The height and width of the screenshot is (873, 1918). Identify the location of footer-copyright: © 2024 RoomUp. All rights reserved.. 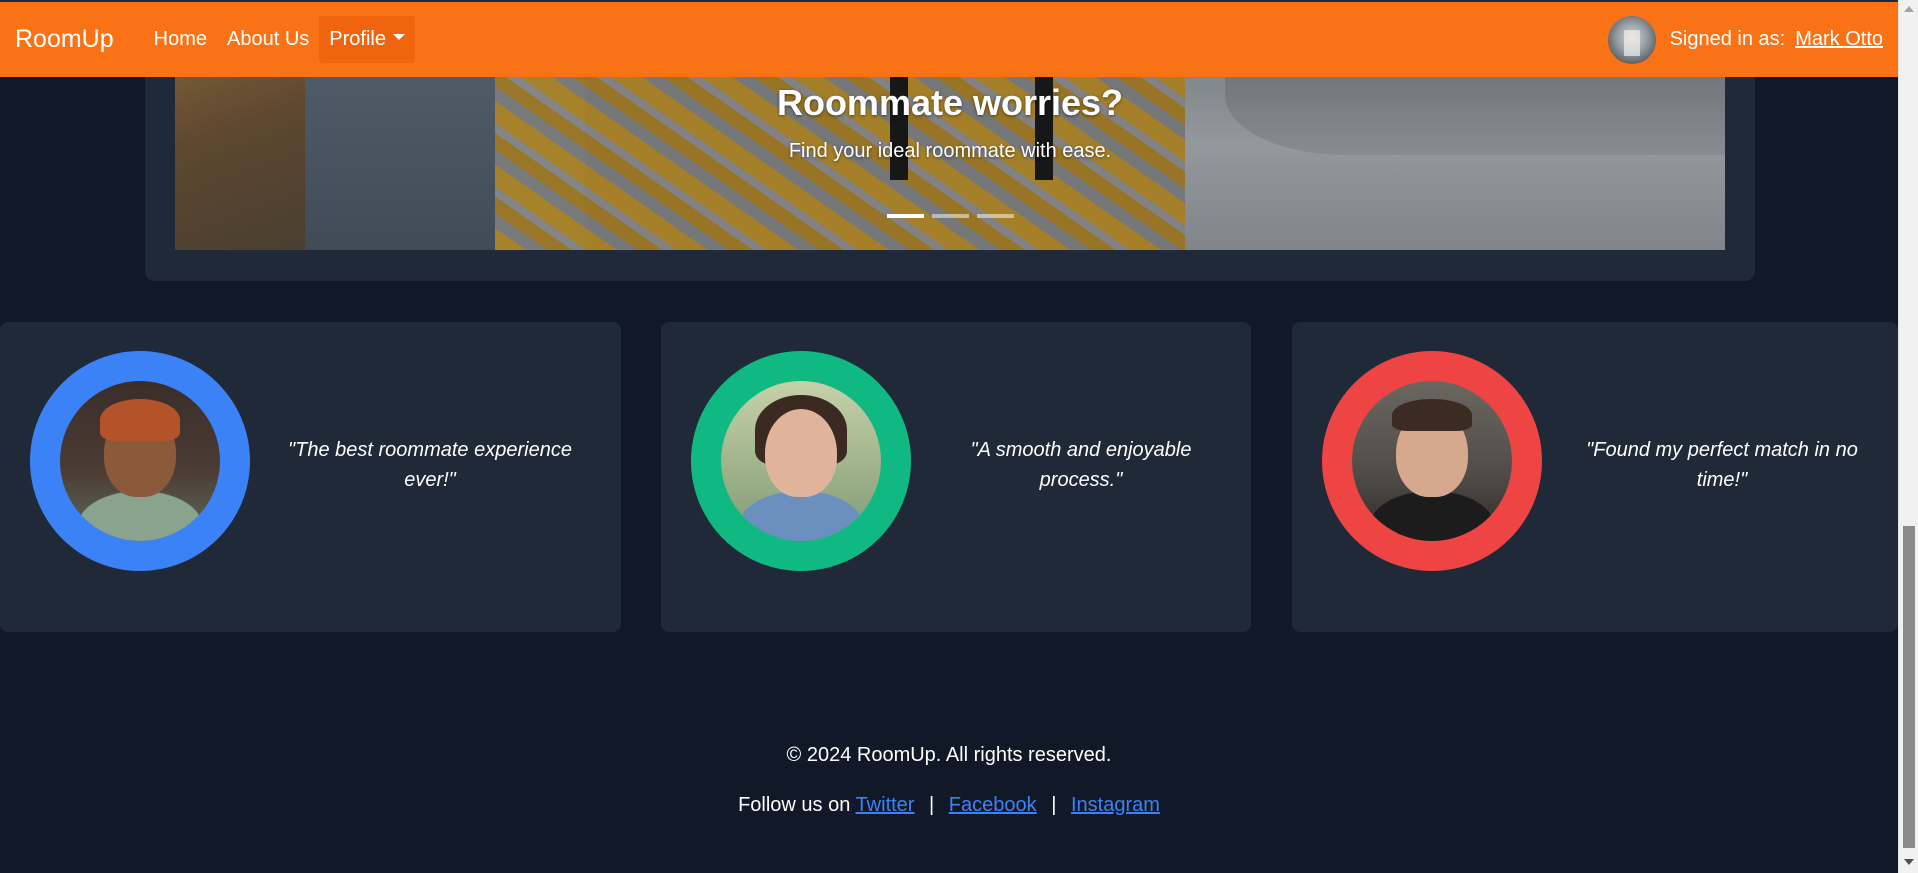
(949, 755).